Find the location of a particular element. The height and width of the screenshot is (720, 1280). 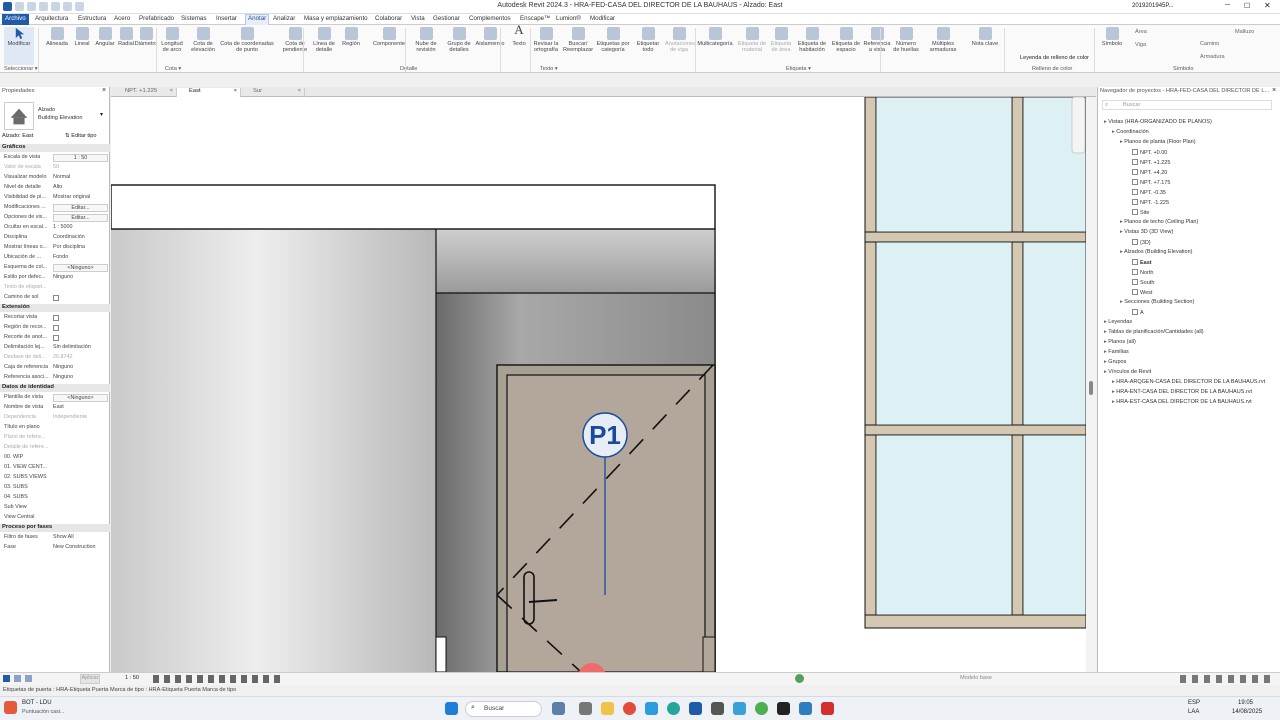

tool-17: Buscar/ Reemplazar is located at coordinates (578, 40).